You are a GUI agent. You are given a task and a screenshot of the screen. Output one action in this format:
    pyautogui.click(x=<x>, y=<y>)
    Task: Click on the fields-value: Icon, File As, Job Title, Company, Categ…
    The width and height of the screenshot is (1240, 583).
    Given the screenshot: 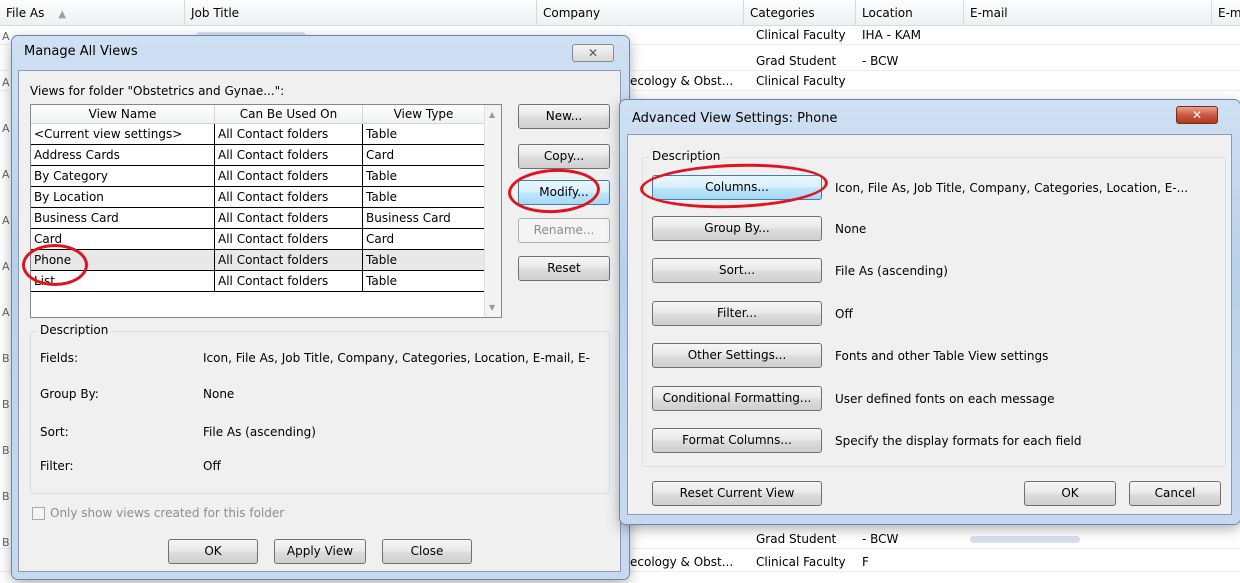 What is the action you would take?
    pyautogui.click(x=396, y=358)
    